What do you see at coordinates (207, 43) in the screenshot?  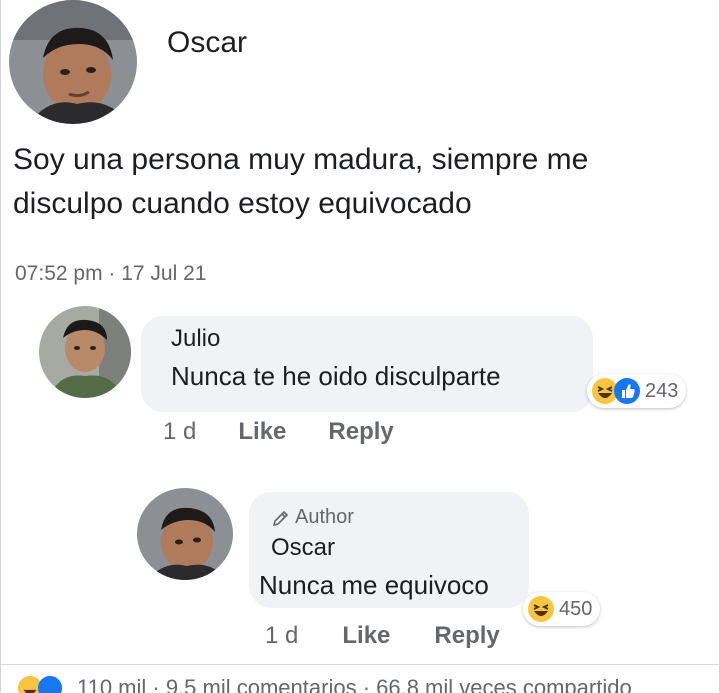 I see `post-author-name: Oscar` at bounding box center [207, 43].